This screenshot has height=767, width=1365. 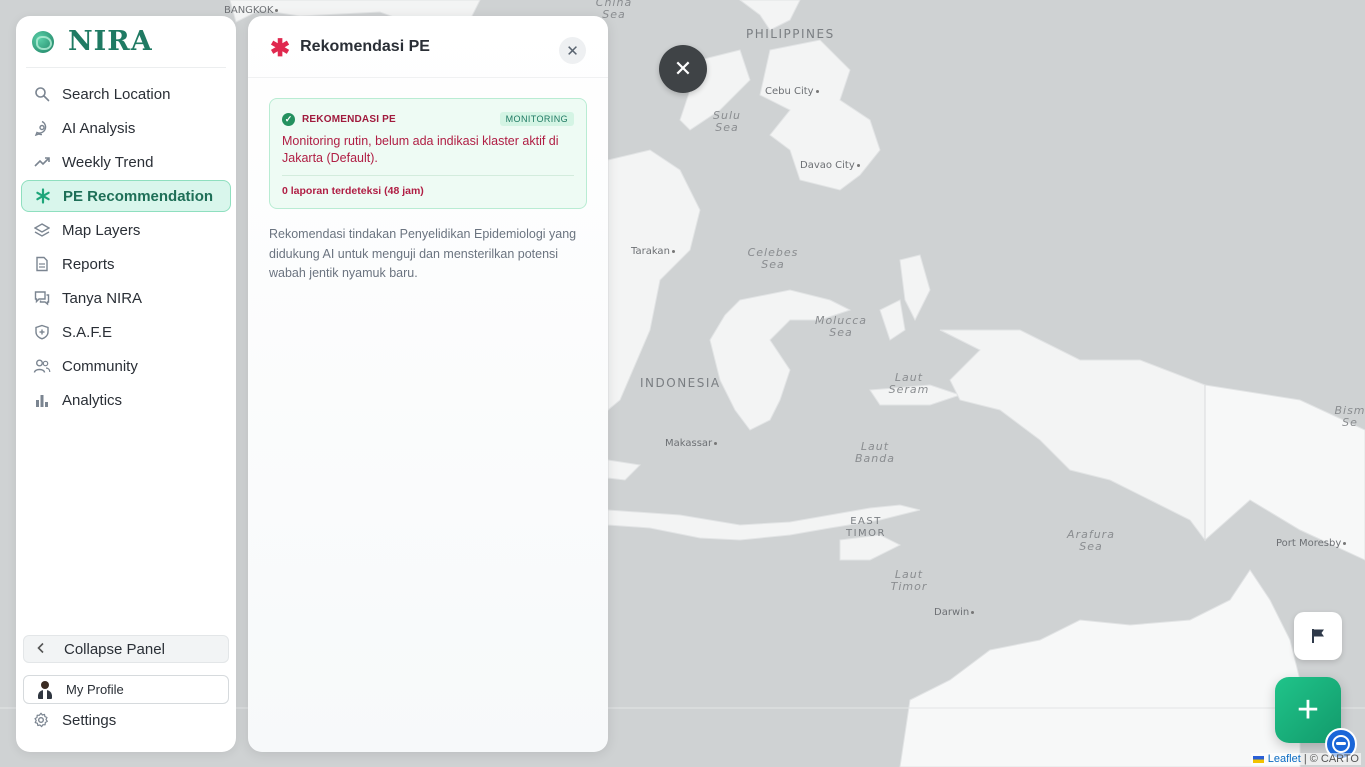 What do you see at coordinates (790, 34) in the screenshot?
I see `map-label-philippines: PHILIPPINES` at bounding box center [790, 34].